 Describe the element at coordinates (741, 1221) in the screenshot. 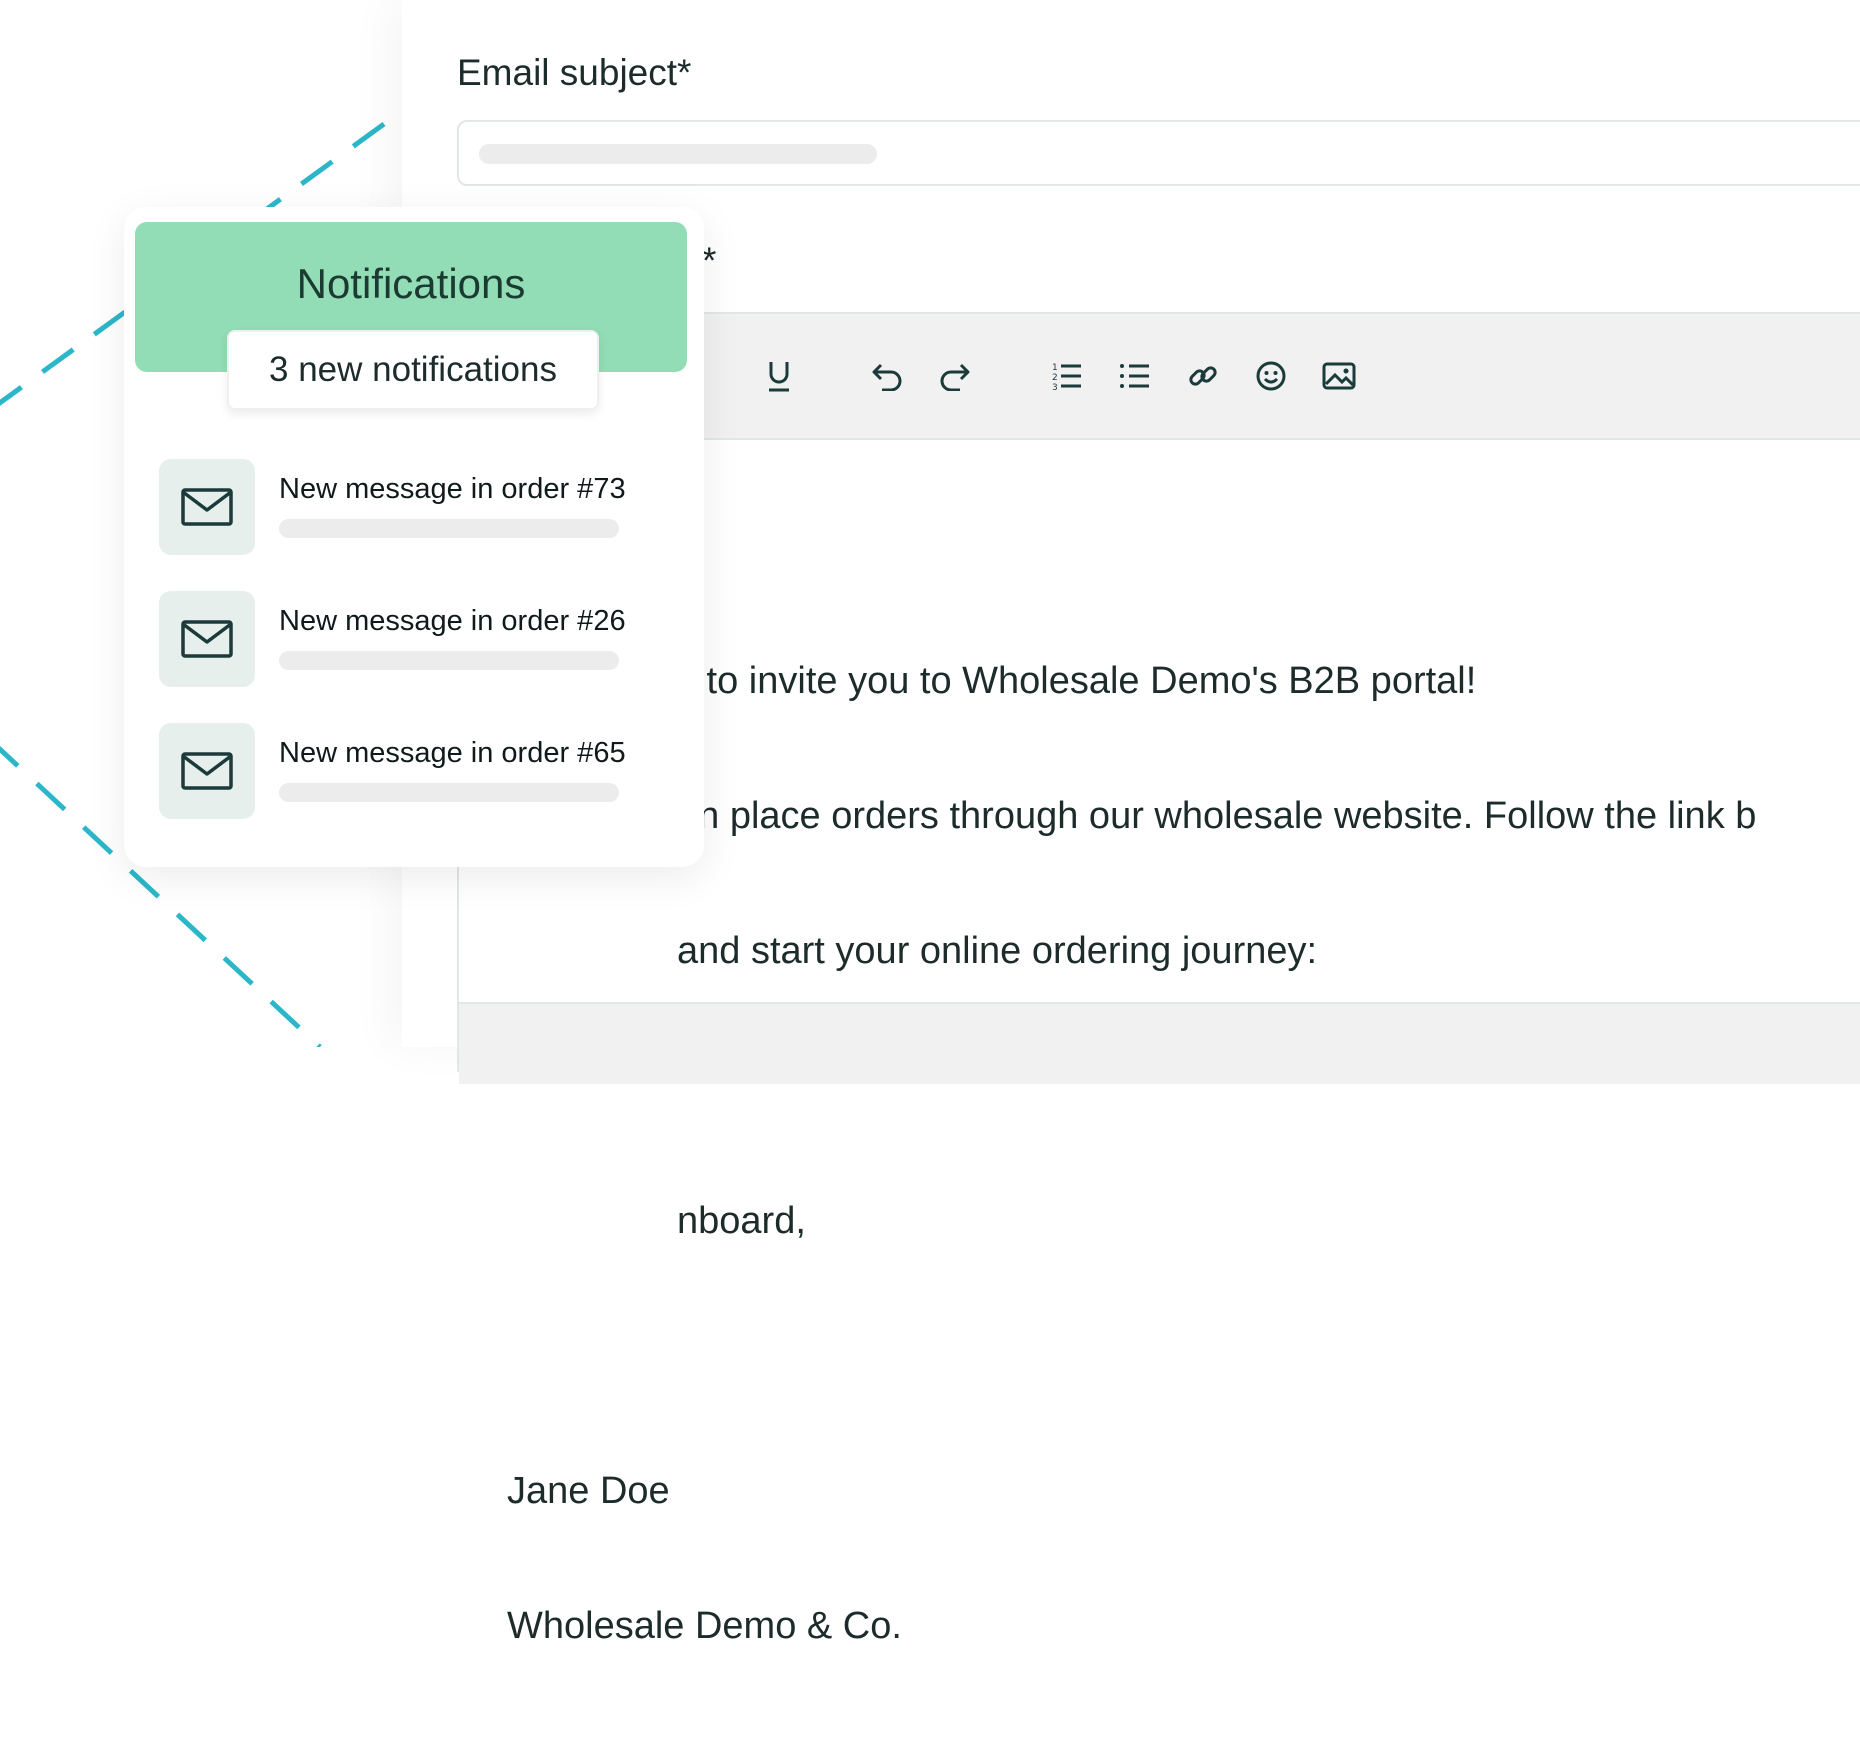

I see `body-line: nboard,` at that location.